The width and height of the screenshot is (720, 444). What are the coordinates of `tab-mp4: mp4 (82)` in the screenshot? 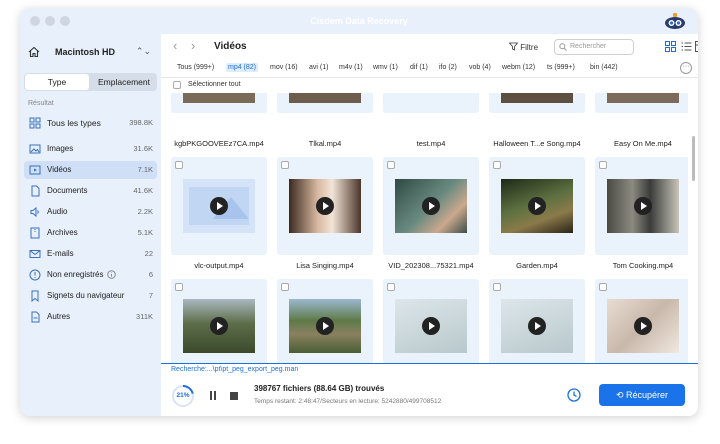 It's located at (242, 67).